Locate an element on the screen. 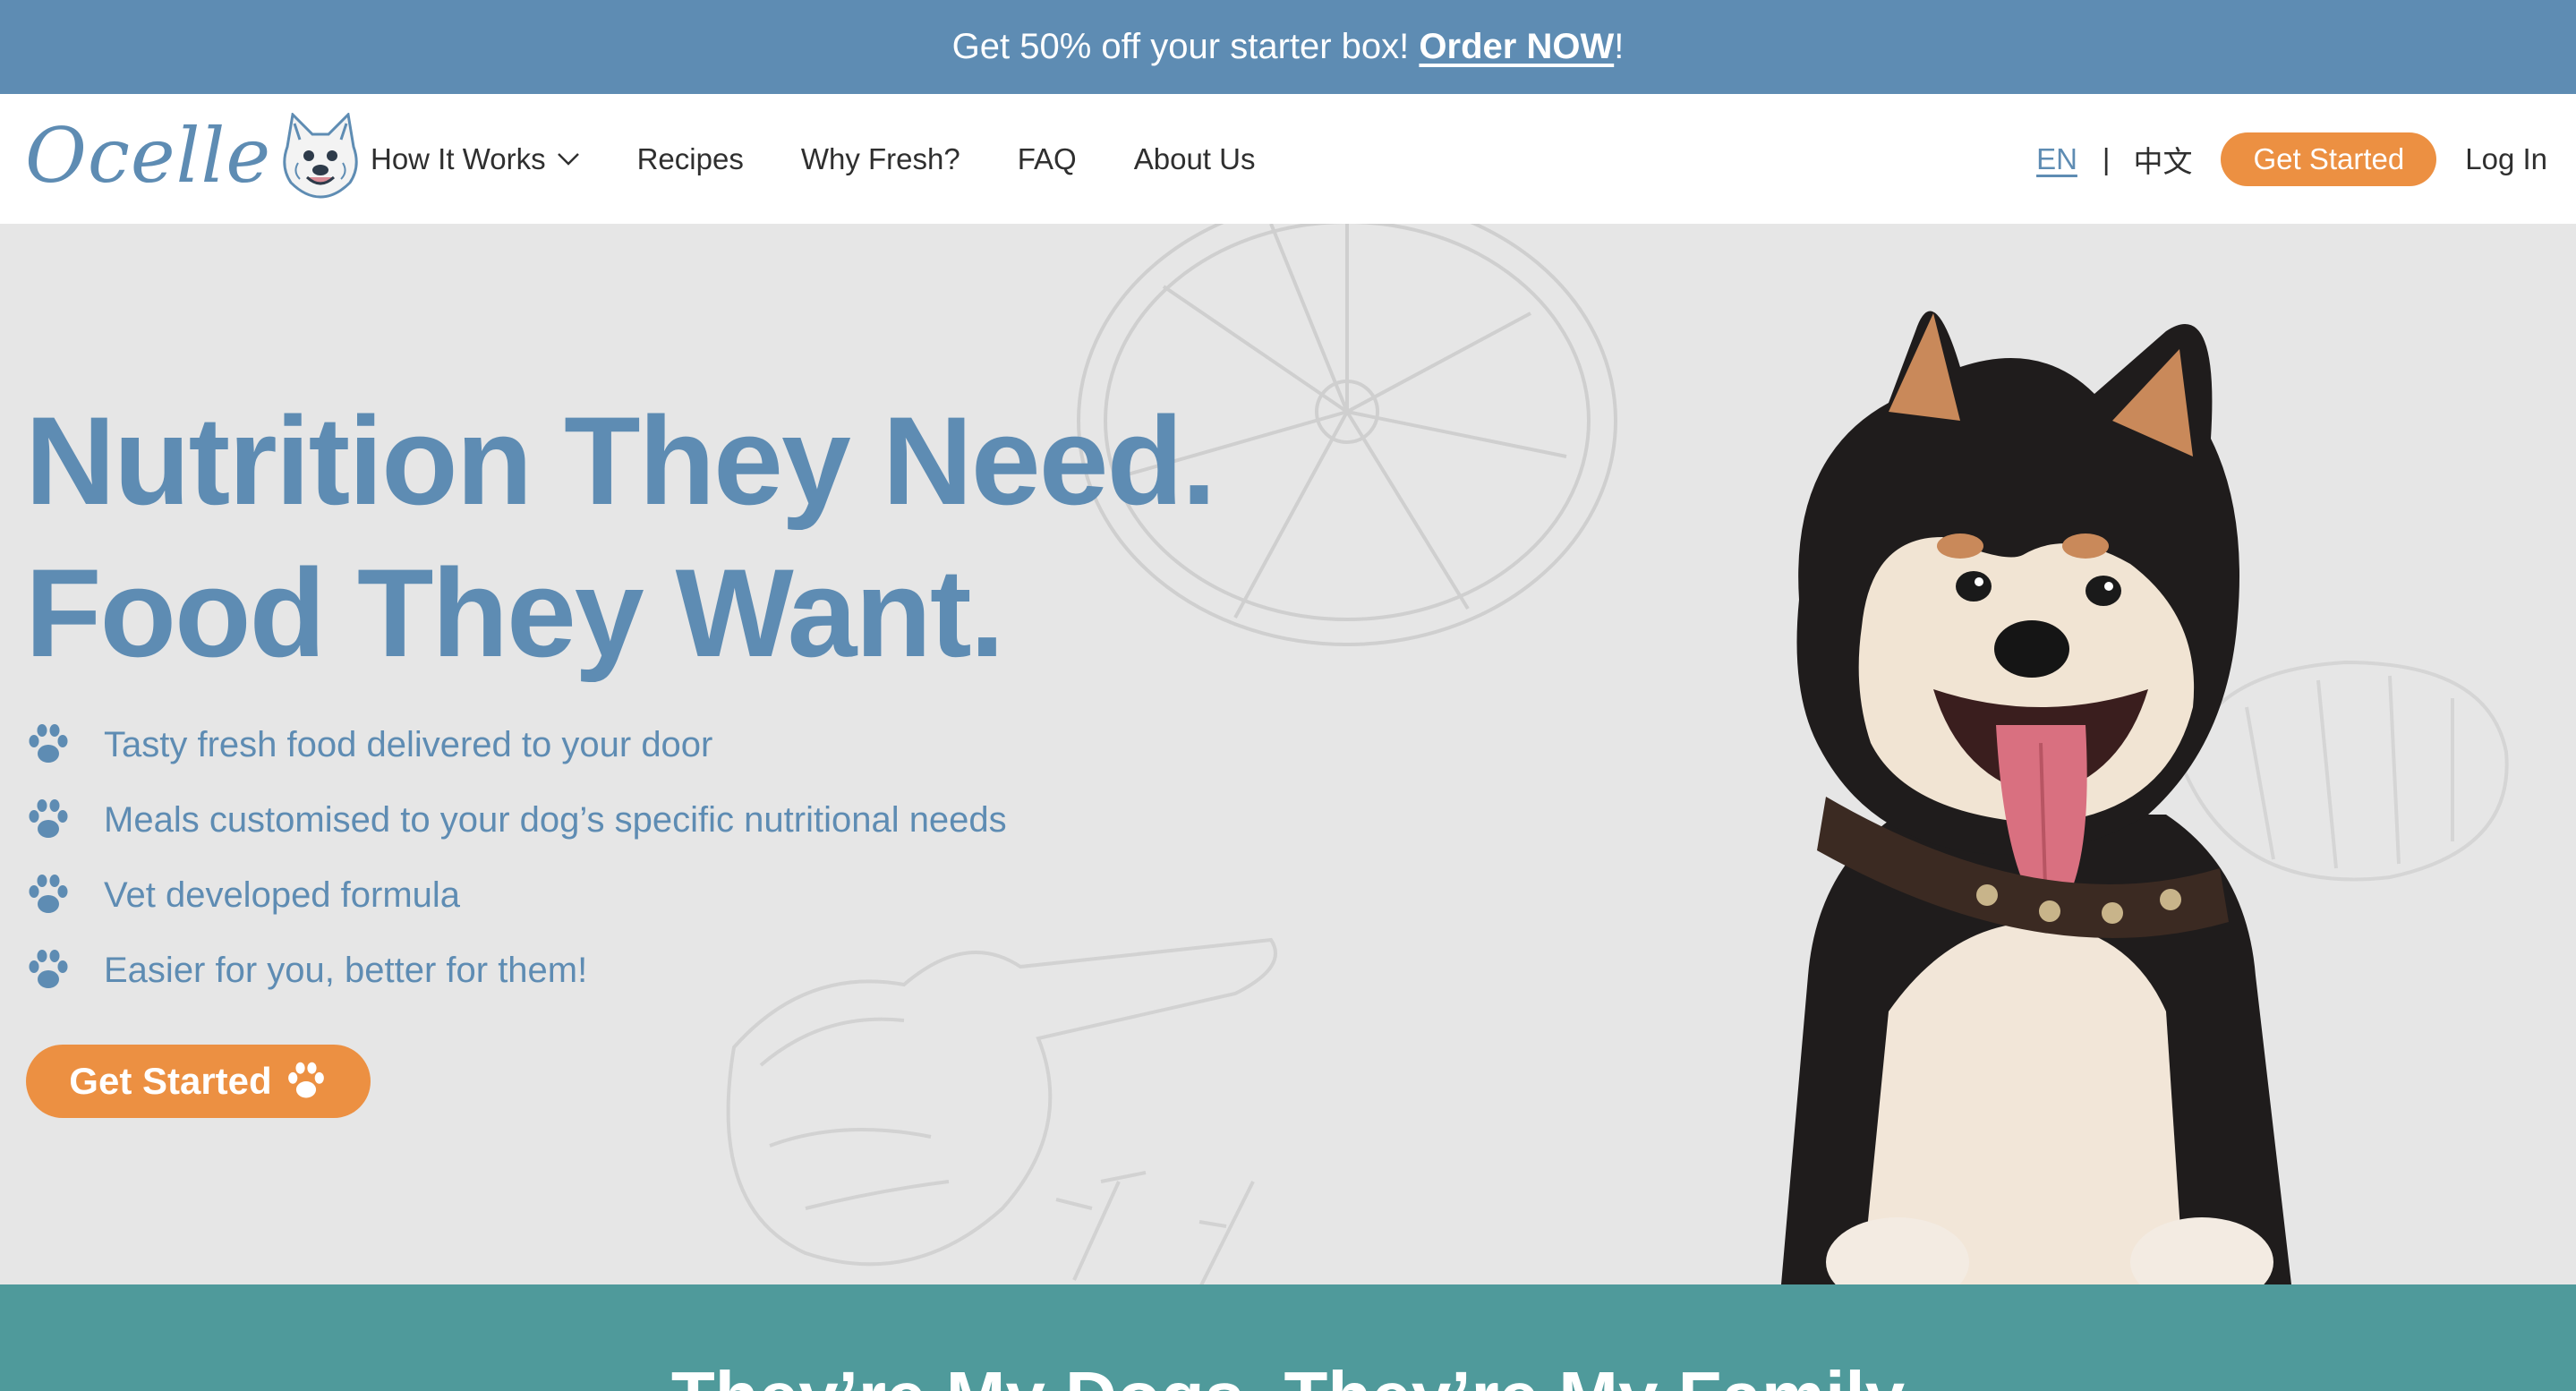  chevron-down-icon is located at coordinates (568, 159).